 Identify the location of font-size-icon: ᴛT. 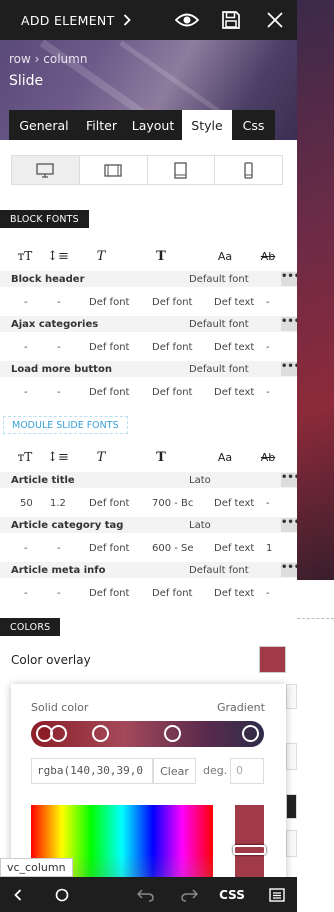
(25, 256).